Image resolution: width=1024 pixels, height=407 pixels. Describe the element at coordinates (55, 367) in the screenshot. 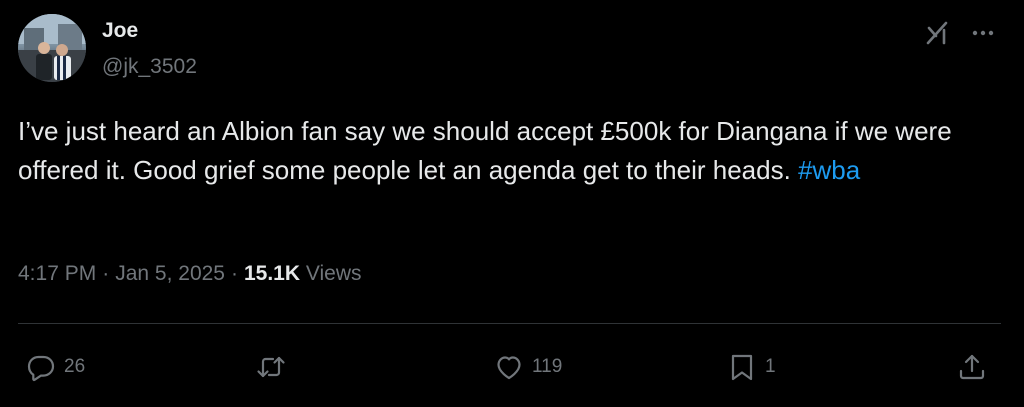

I see `reply-button: 26` at that location.